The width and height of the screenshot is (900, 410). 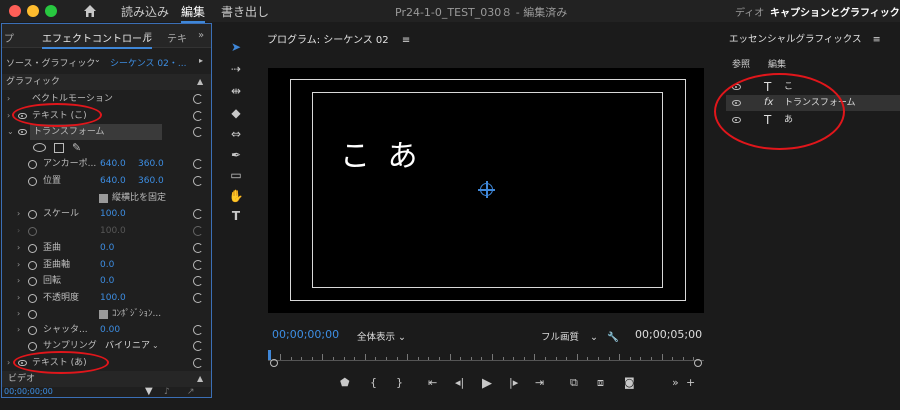 I want to click on effect-row-transform: ⌄ トランスフォーム, so click(x=106, y=132).